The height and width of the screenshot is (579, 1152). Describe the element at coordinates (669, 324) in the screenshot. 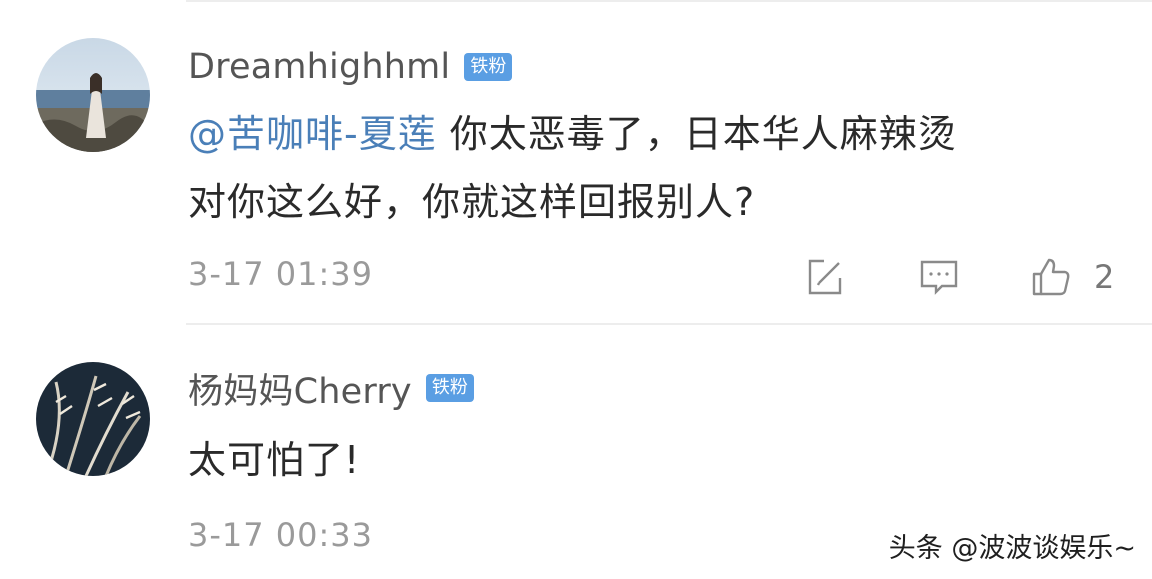

I see `comment-divider` at that location.